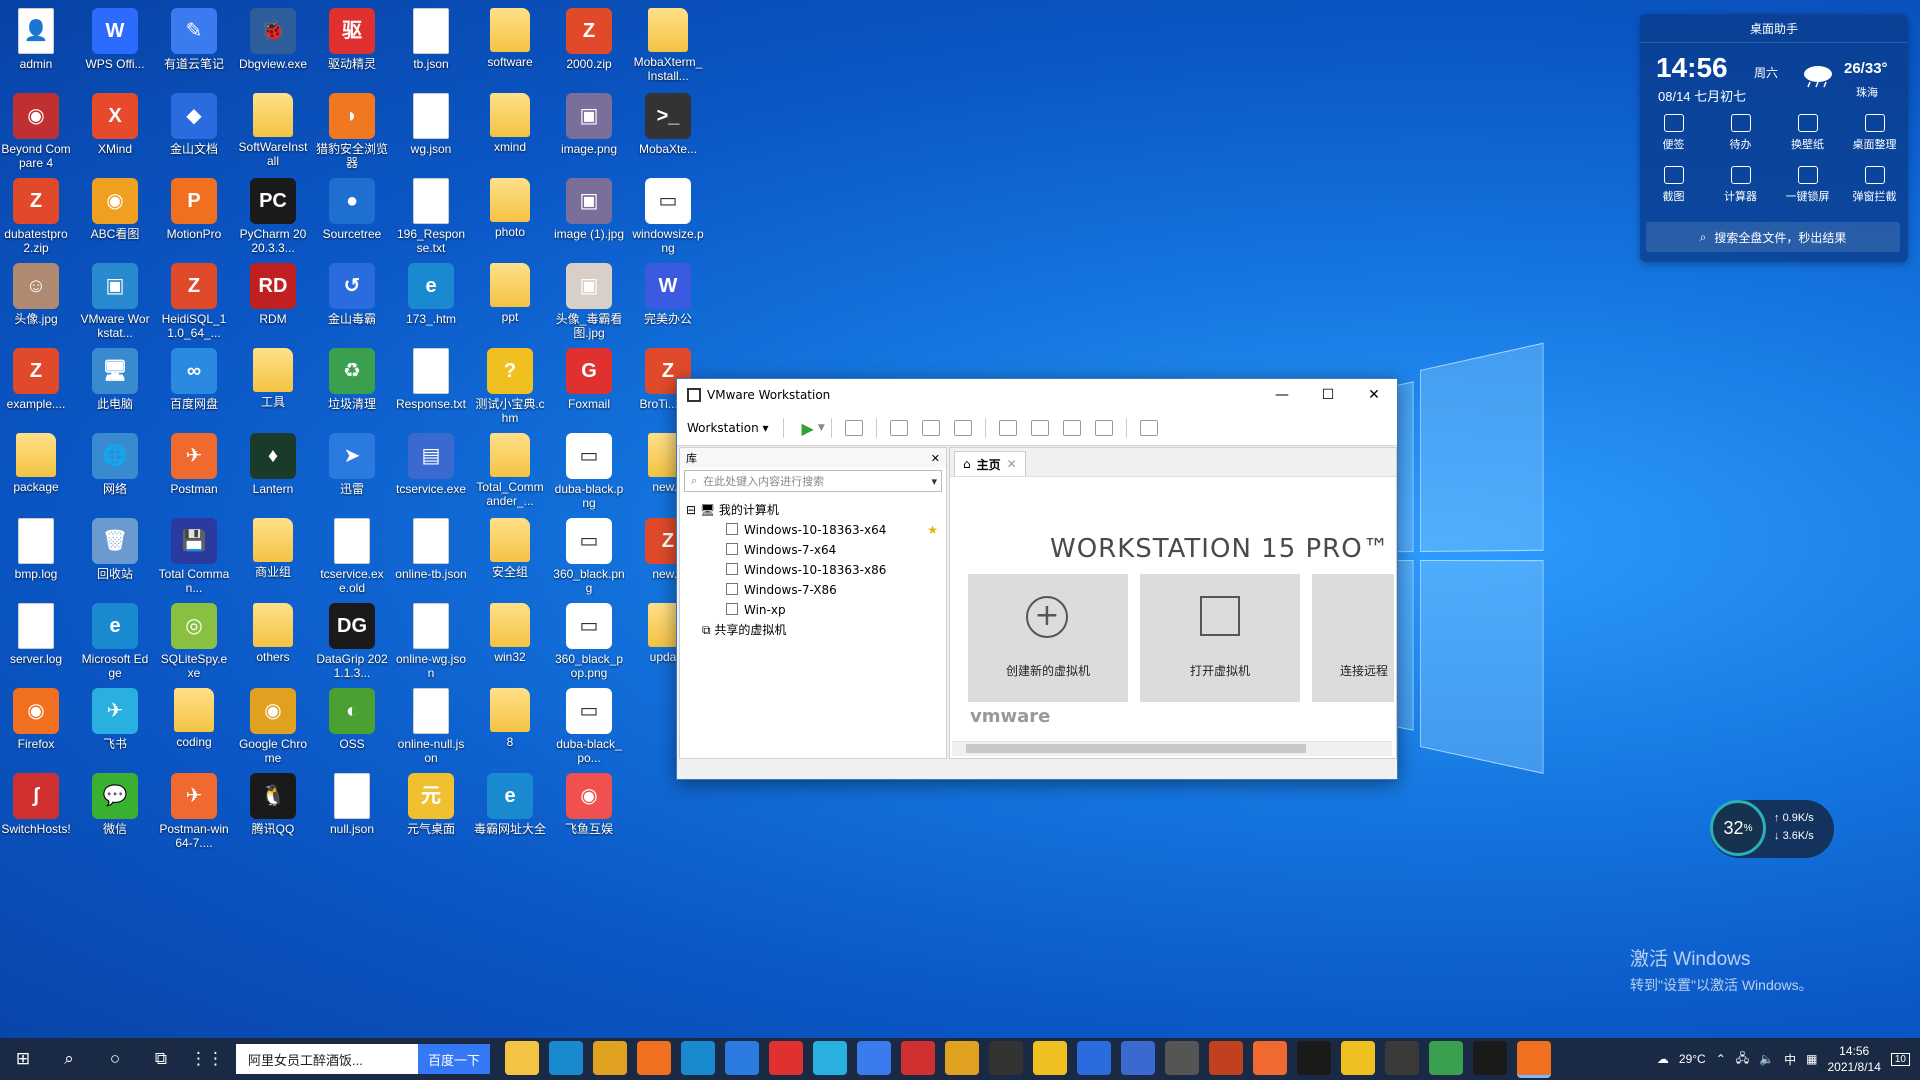 The width and height of the screenshot is (1920, 1080). What do you see at coordinates (431, 124) in the screenshot?
I see `desktop-icon: wg.json` at bounding box center [431, 124].